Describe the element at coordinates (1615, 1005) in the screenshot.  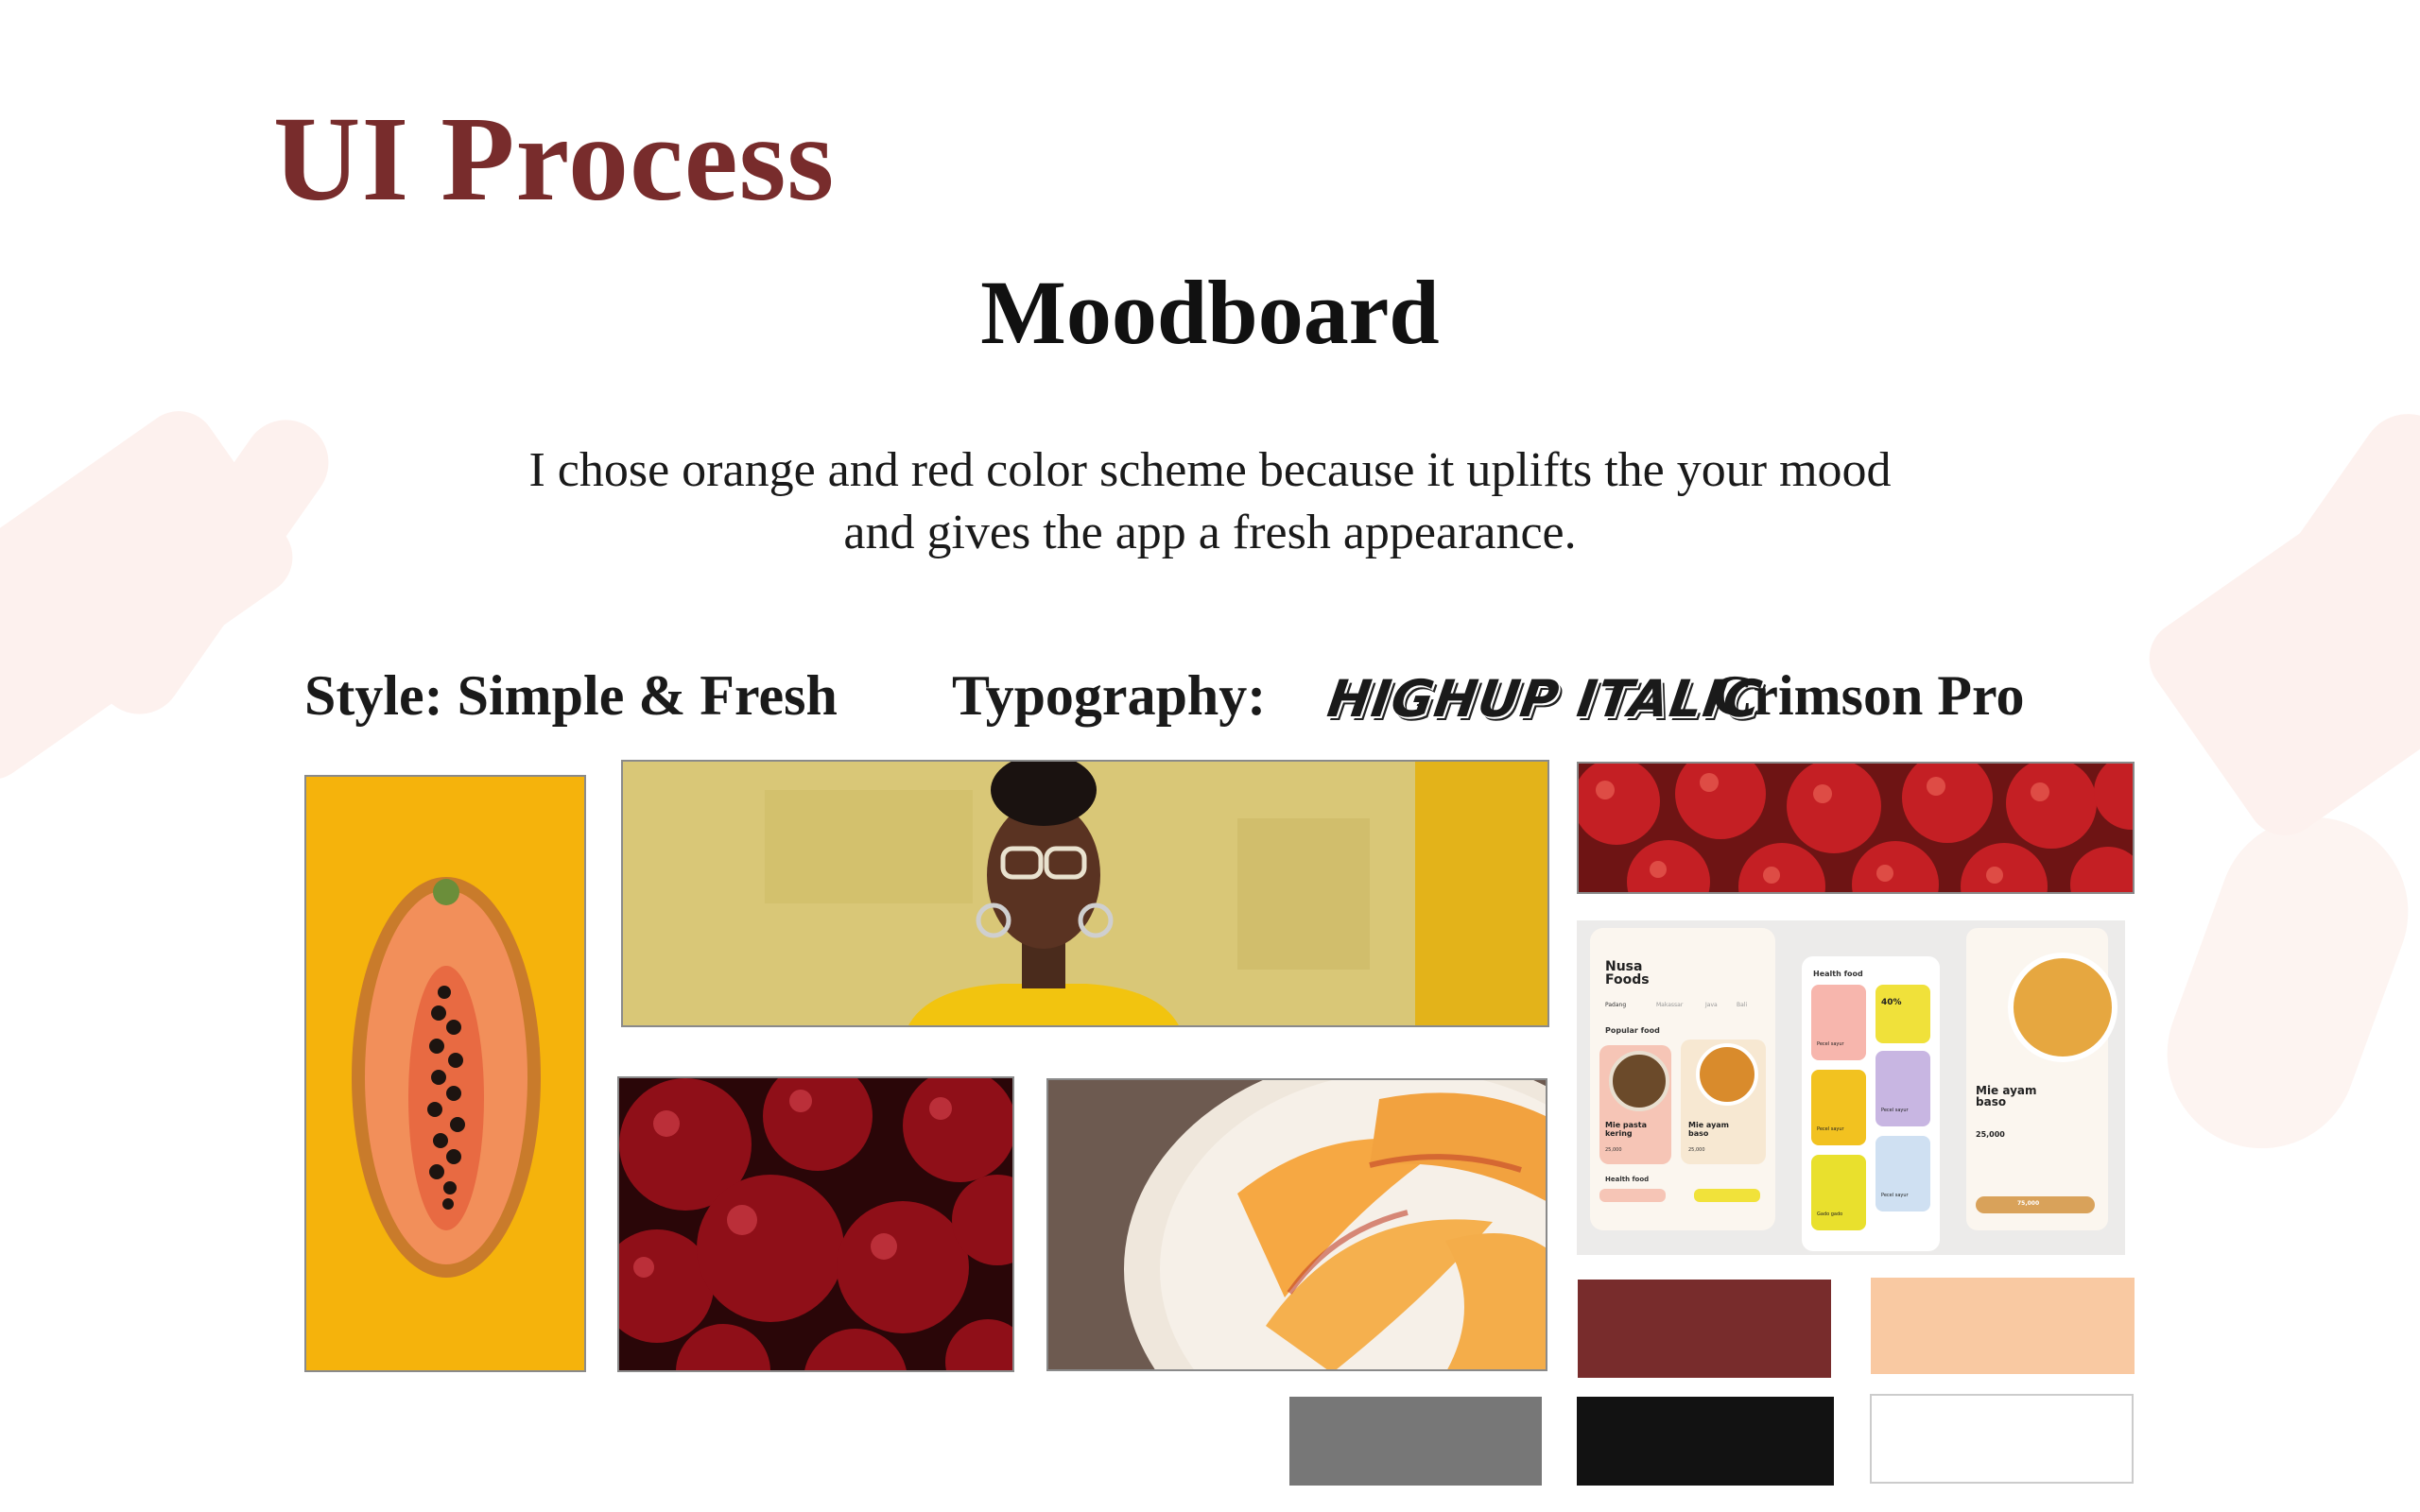
I see `tab-padang: Padang` at that location.